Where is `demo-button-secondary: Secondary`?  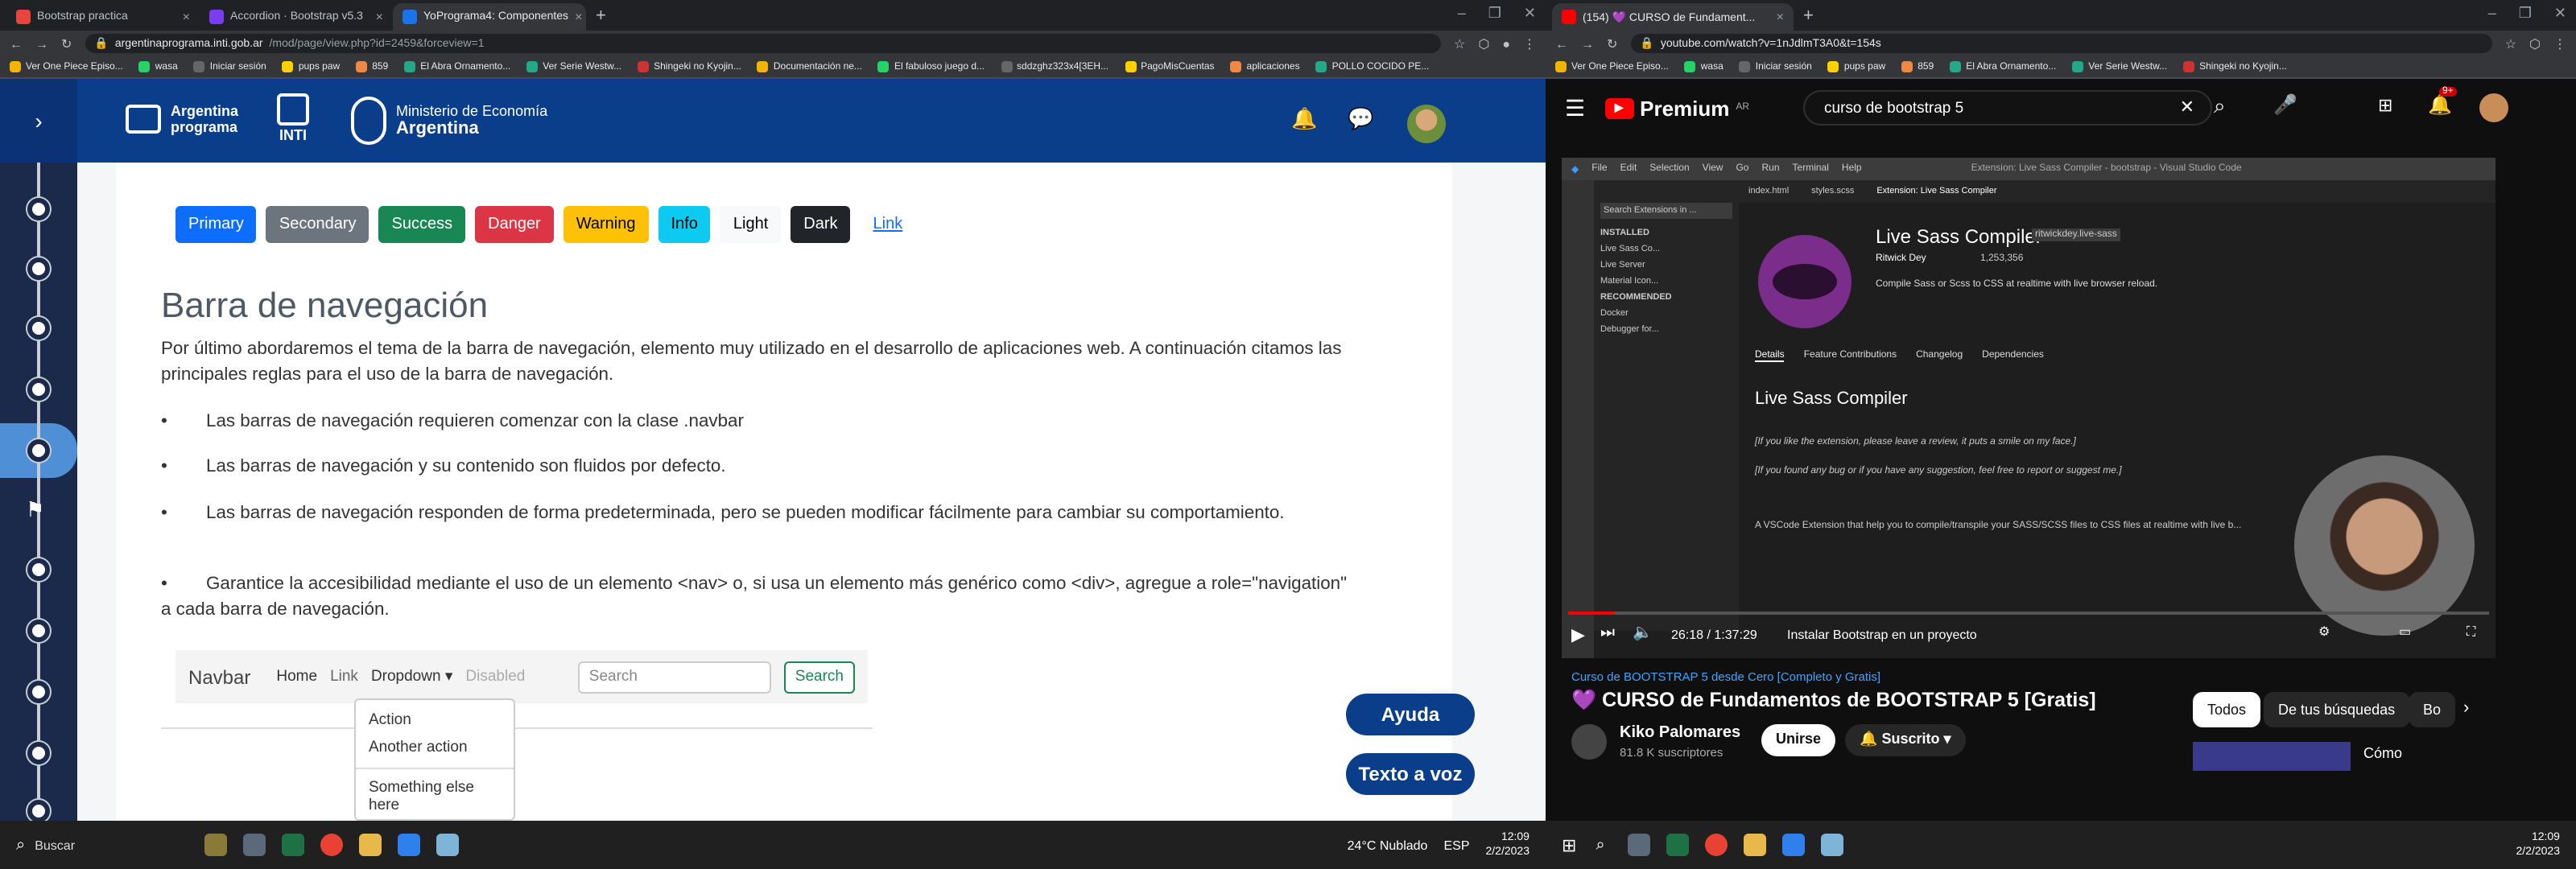
demo-button-secondary: Secondary is located at coordinates (317, 224).